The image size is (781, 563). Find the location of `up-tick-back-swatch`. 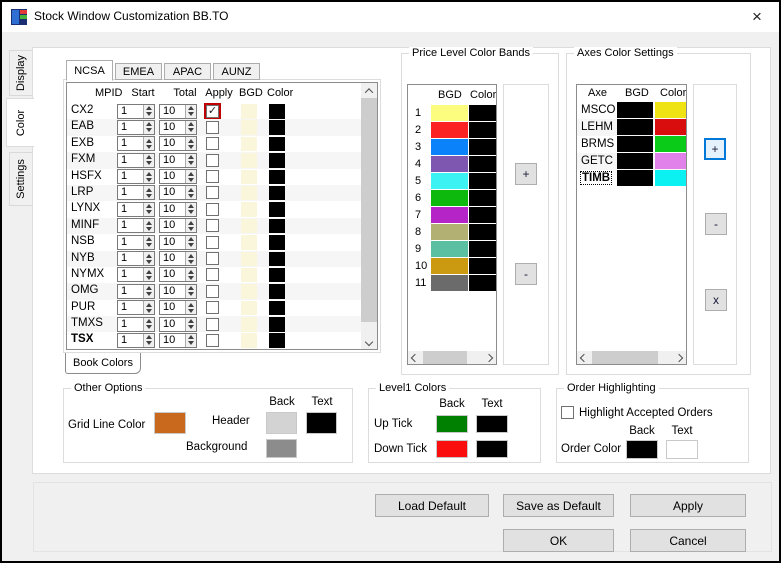

up-tick-back-swatch is located at coordinates (452, 424).